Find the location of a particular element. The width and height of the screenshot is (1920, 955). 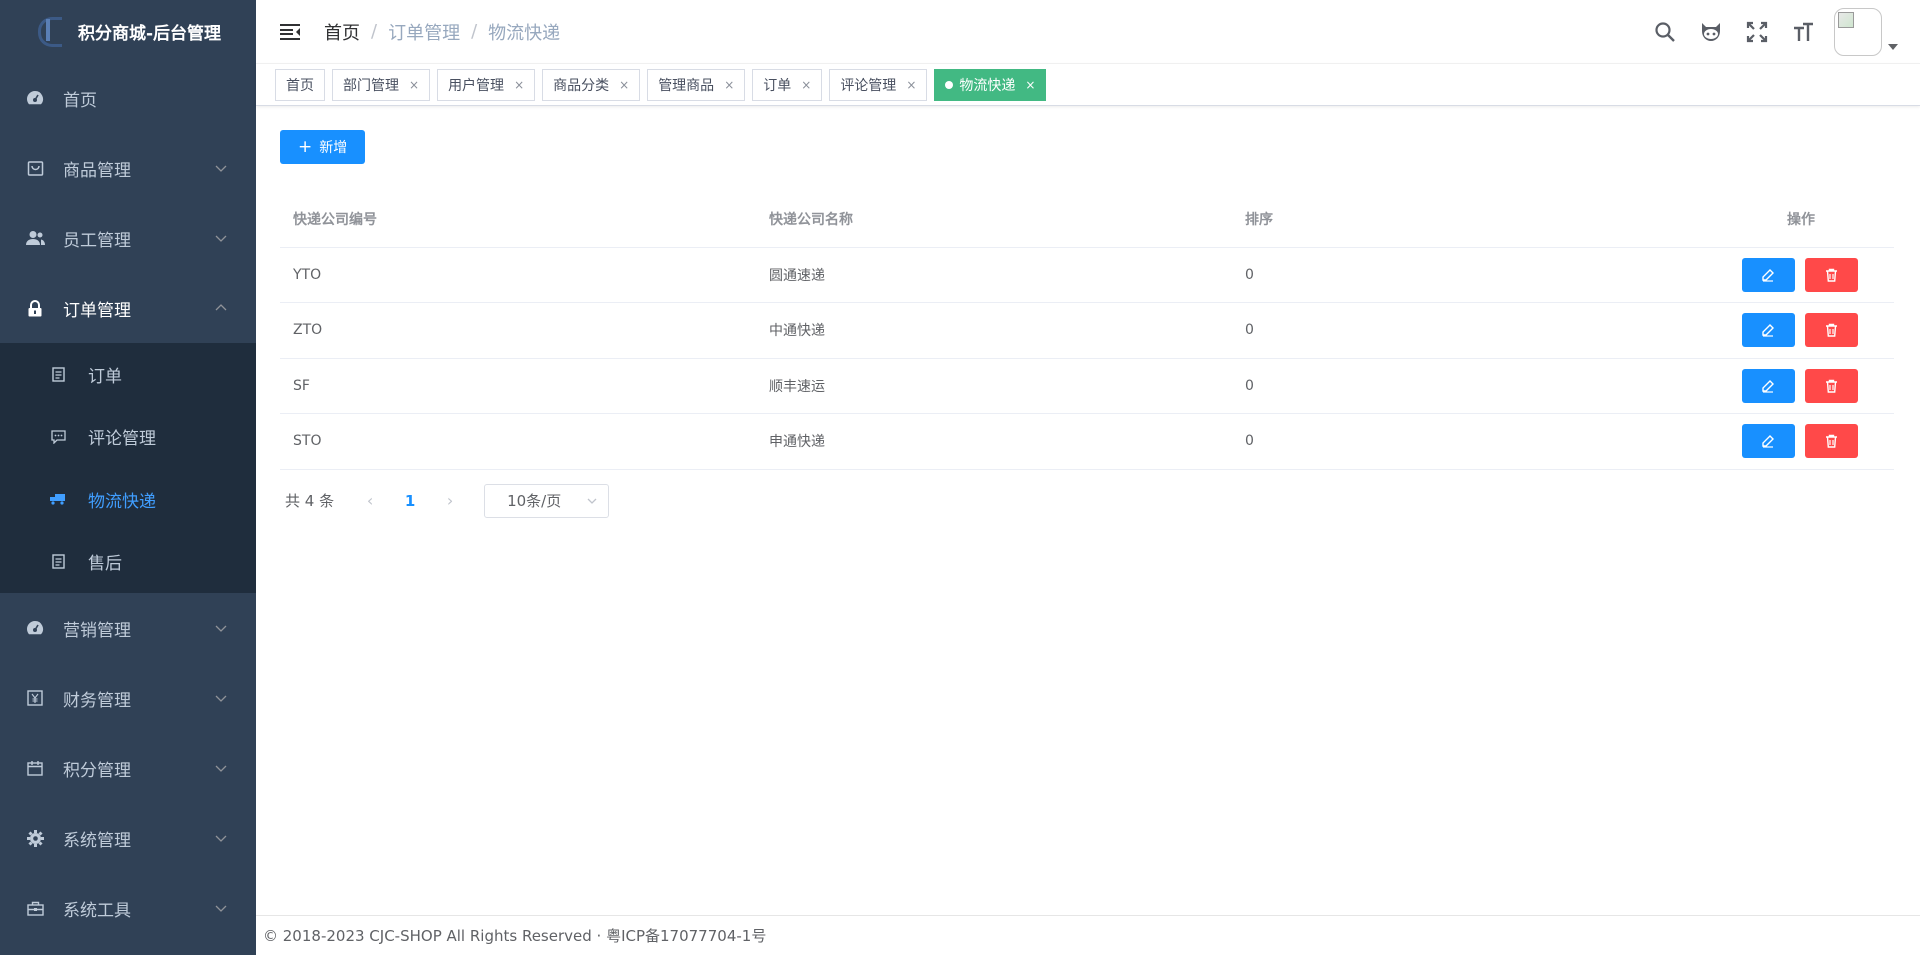

sidebar-item-tools: 系统工具 is located at coordinates (128, 908).